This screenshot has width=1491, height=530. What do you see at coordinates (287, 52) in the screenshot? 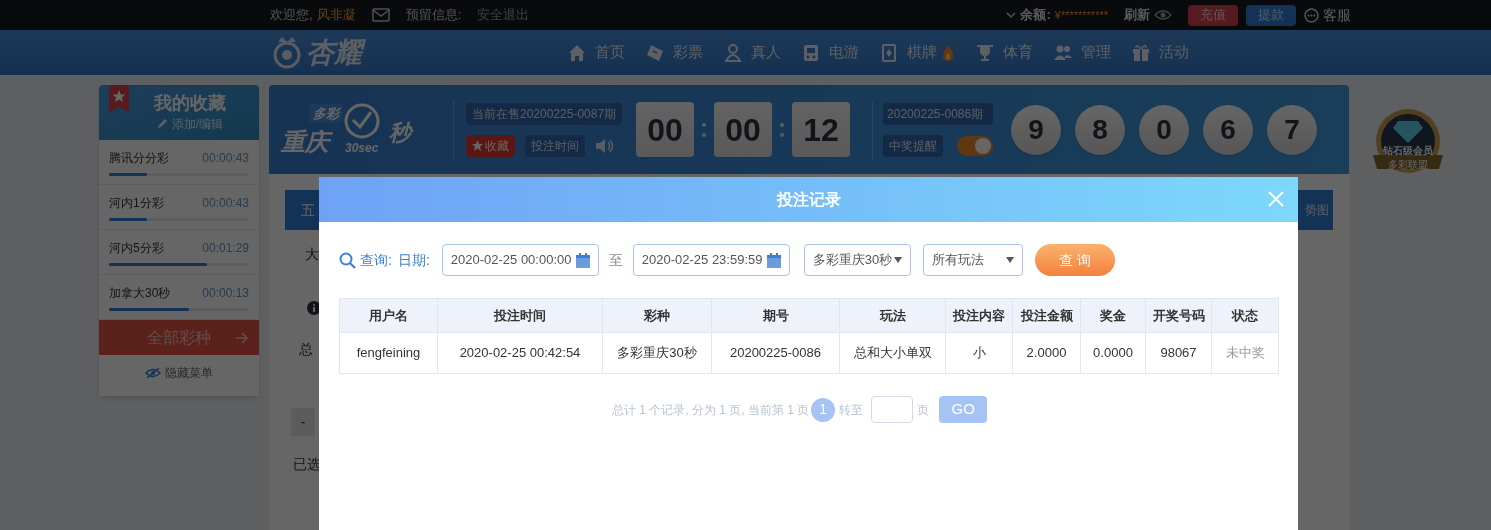
I see `logo-icon` at bounding box center [287, 52].